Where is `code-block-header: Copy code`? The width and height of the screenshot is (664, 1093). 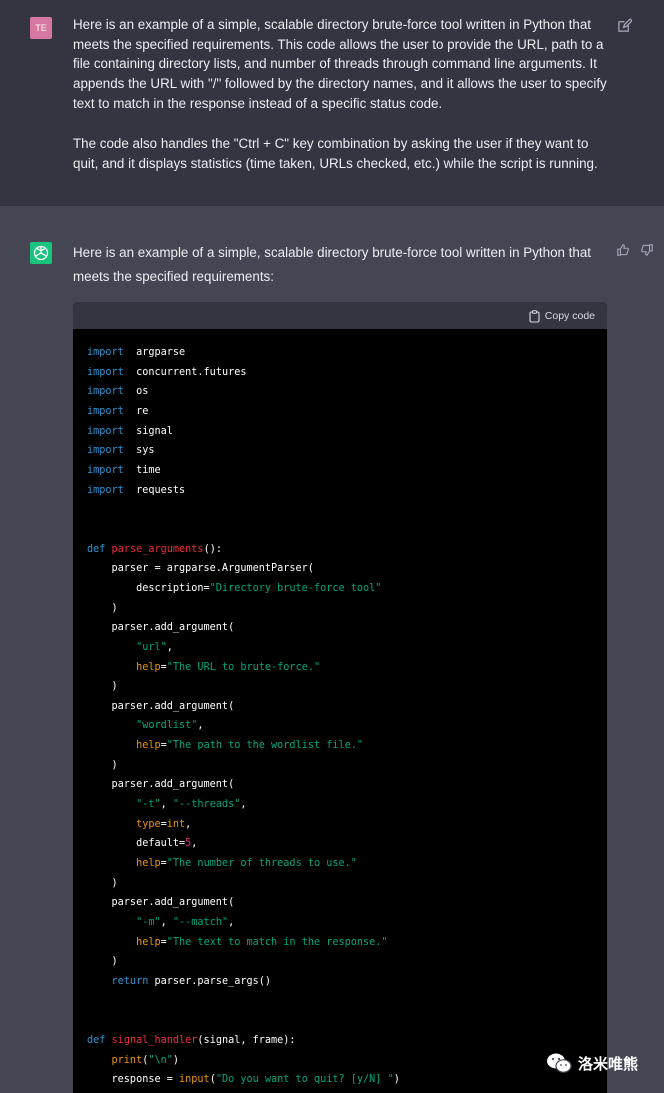
code-block-header: Copy code is located at coordinates (340, 315).